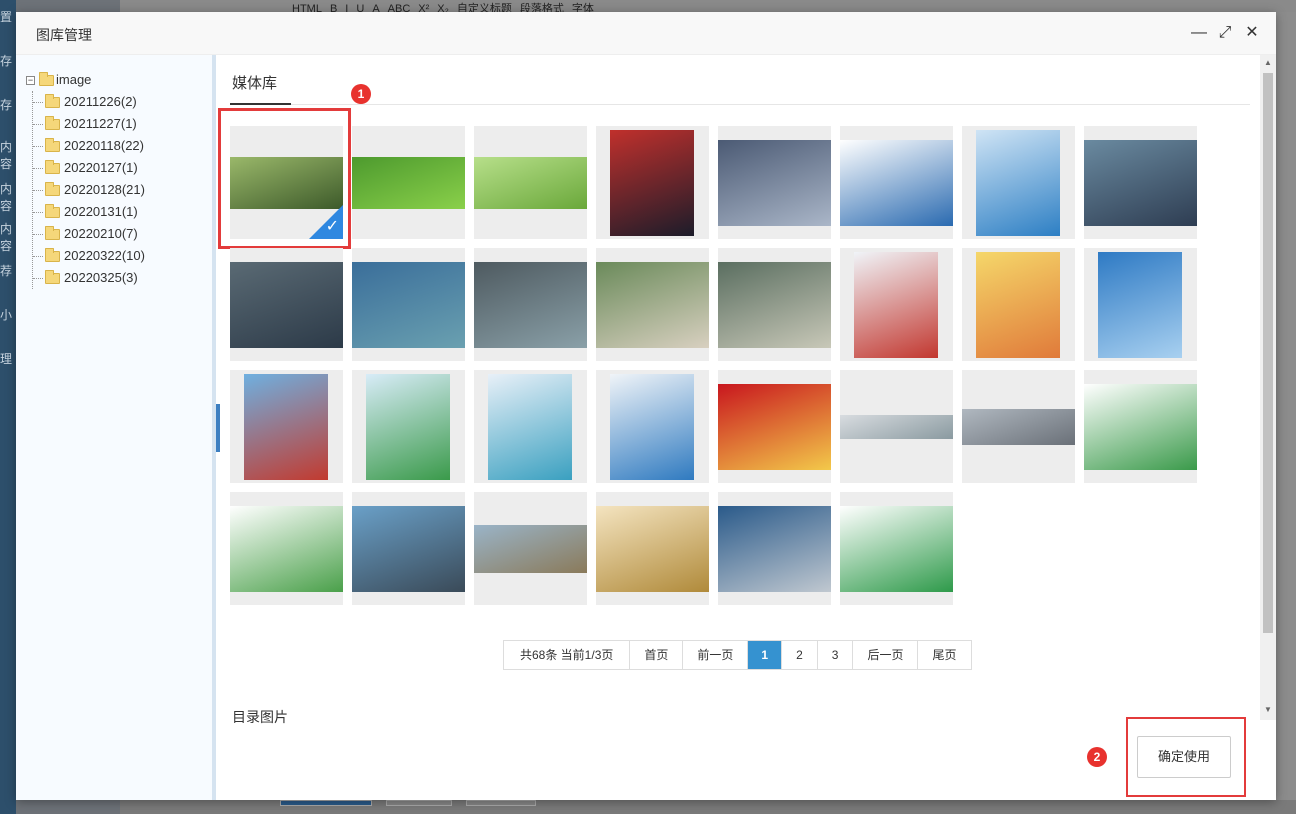  What do you see at coordinates (89, 278) in the screenshot?
I see `tree-folder-item: 20220325(3)` at bounding box center [89, 278].